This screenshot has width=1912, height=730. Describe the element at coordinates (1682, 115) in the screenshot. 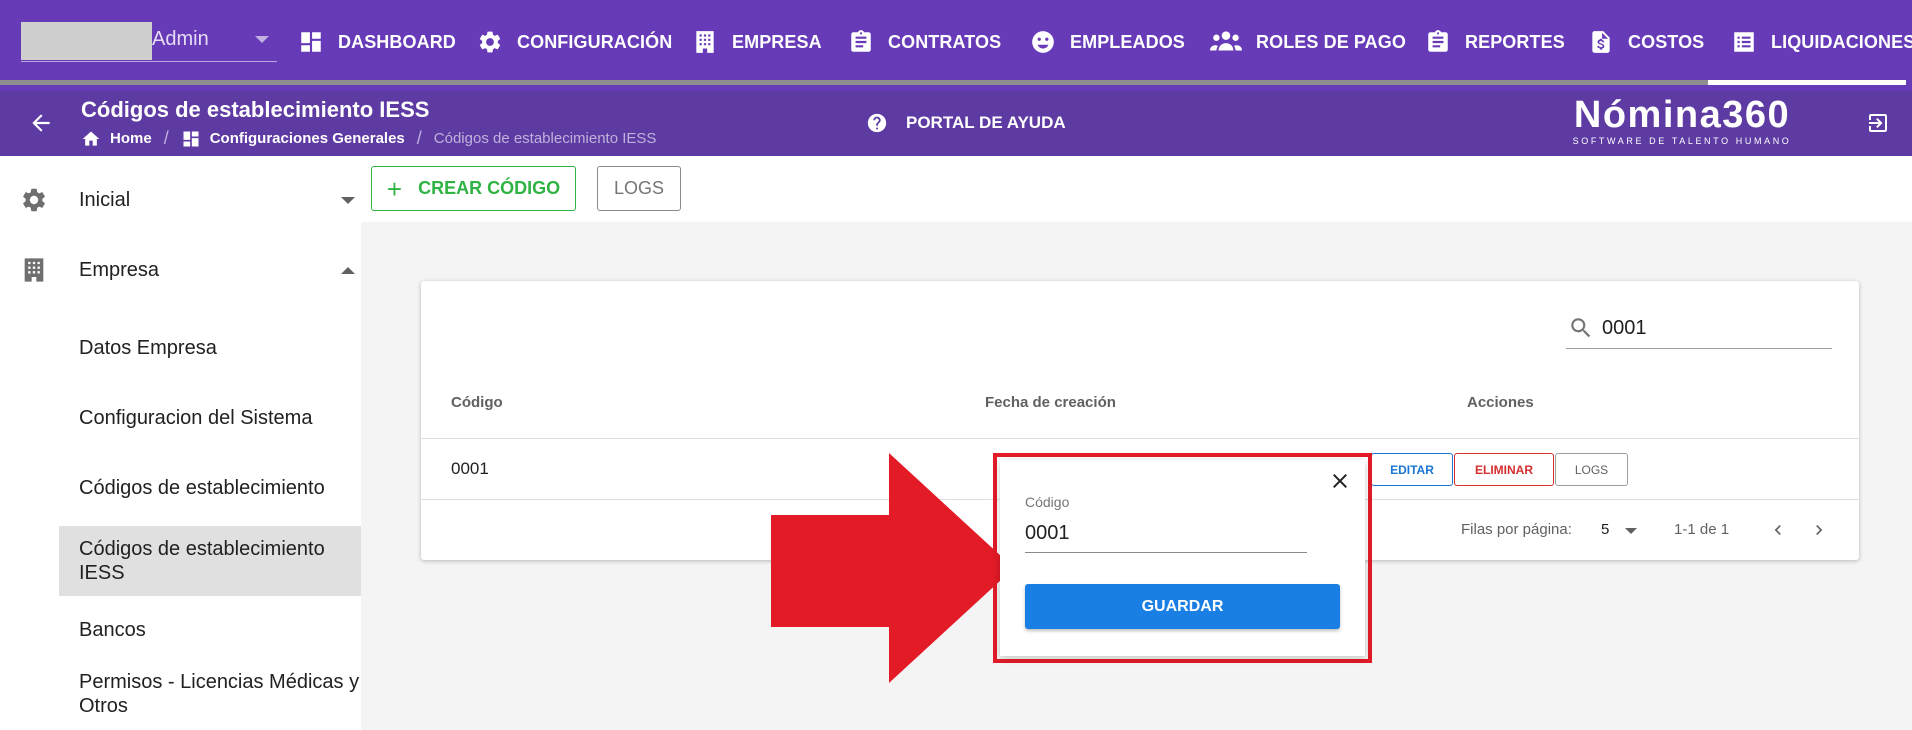

I see `brand-logo-name: Nómina360` at that location.